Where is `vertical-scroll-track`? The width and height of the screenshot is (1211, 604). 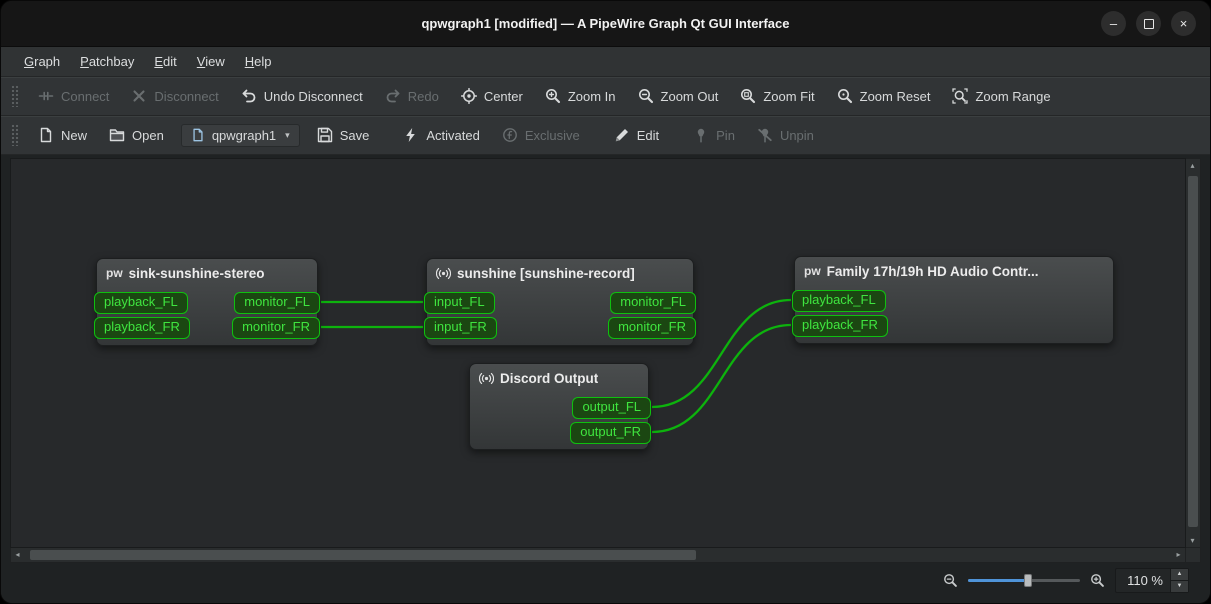 vertical-scroll-track is located at coordinates (1193, 353).